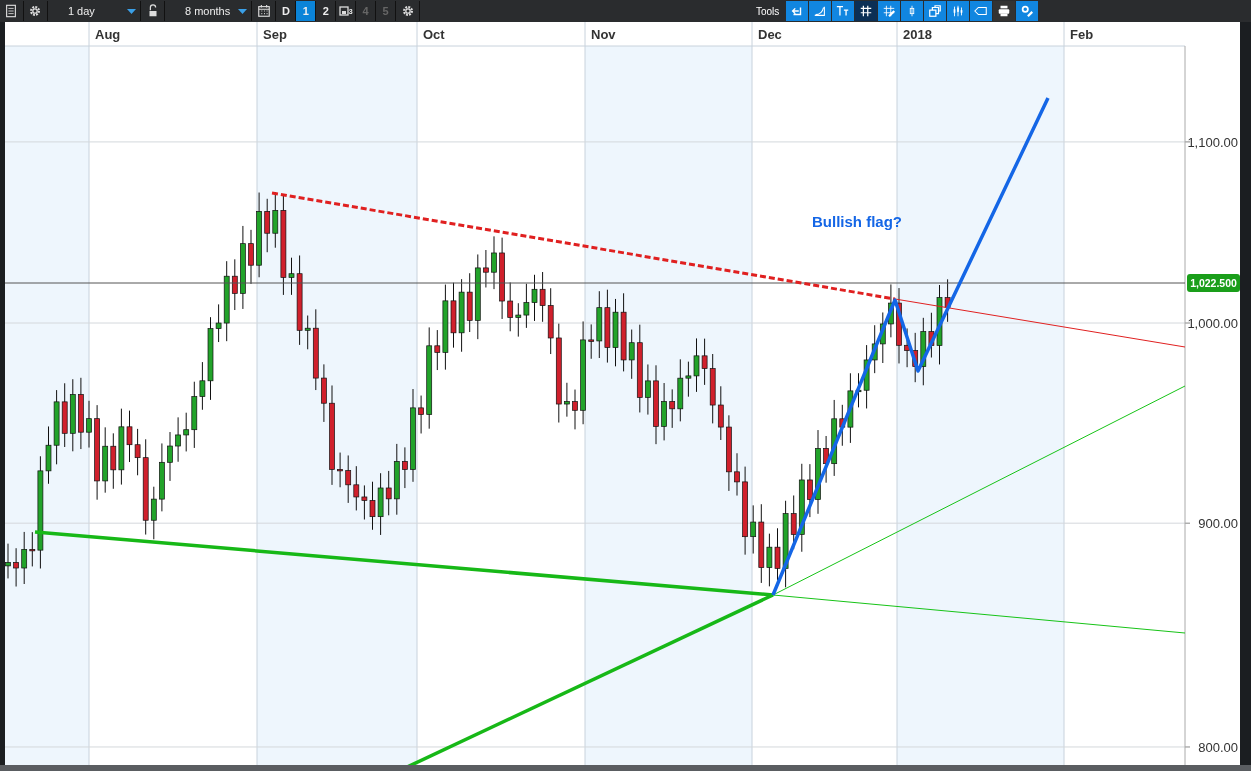 The height and width of the screenshot is (771, 1251). I want to click on print-tool-icon, so click(1004, 11).